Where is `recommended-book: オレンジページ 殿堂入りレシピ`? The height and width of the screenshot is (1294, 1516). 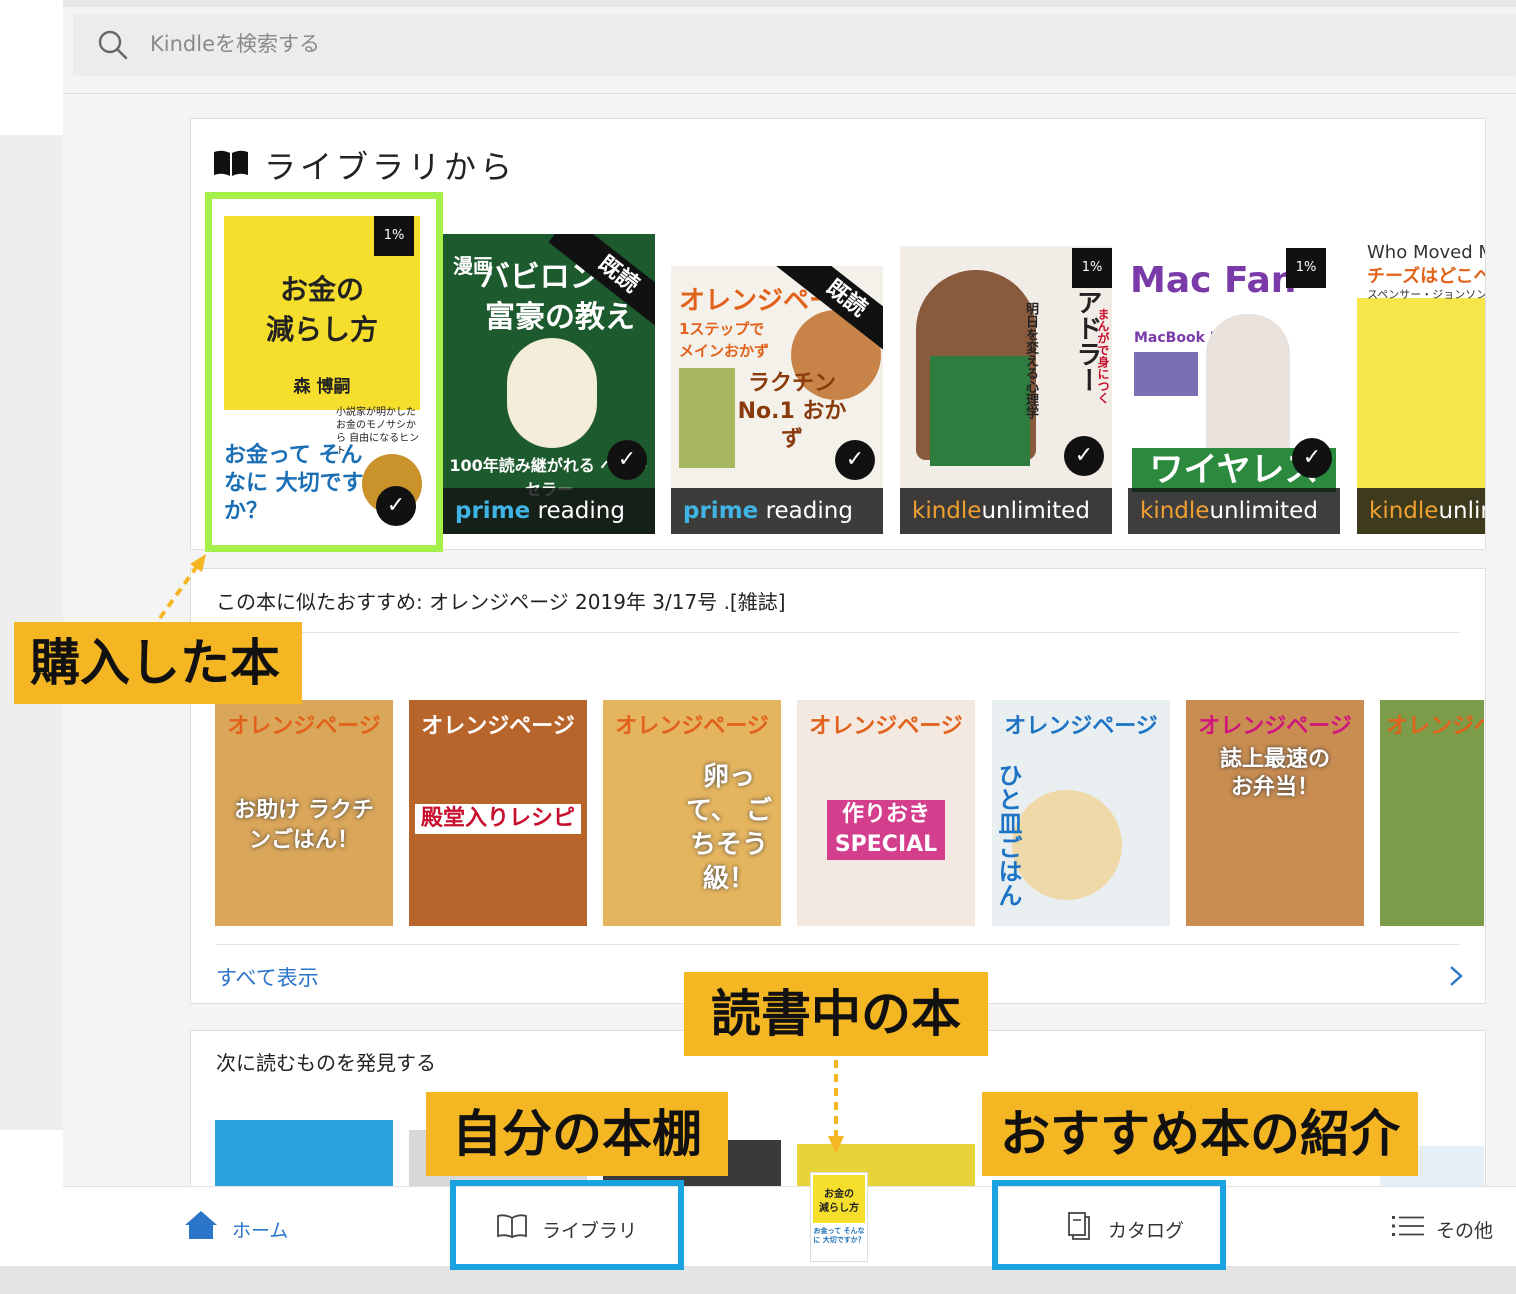 recommended-book: オレンジページ 殿堂入りレシピ is located at coordinates (498, 813).